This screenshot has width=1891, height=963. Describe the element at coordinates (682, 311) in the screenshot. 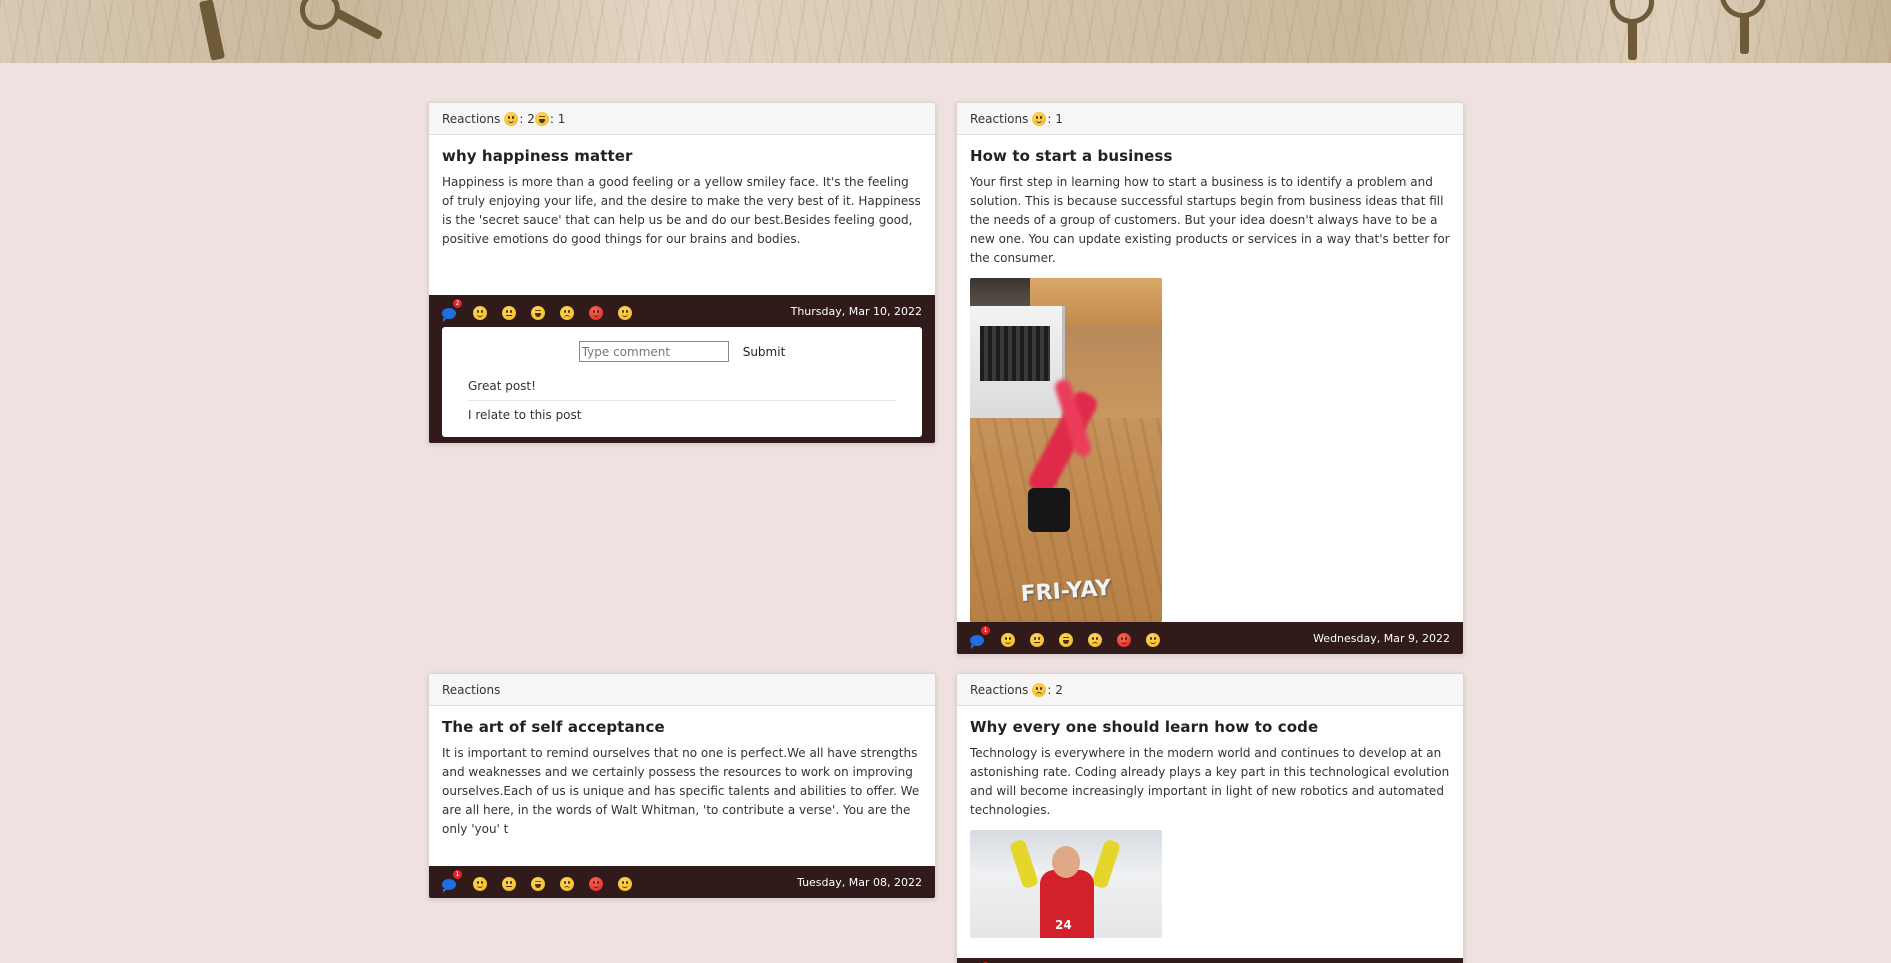

I see `post-footer: 2 Thursday, Mar 10, 2022` at that location.